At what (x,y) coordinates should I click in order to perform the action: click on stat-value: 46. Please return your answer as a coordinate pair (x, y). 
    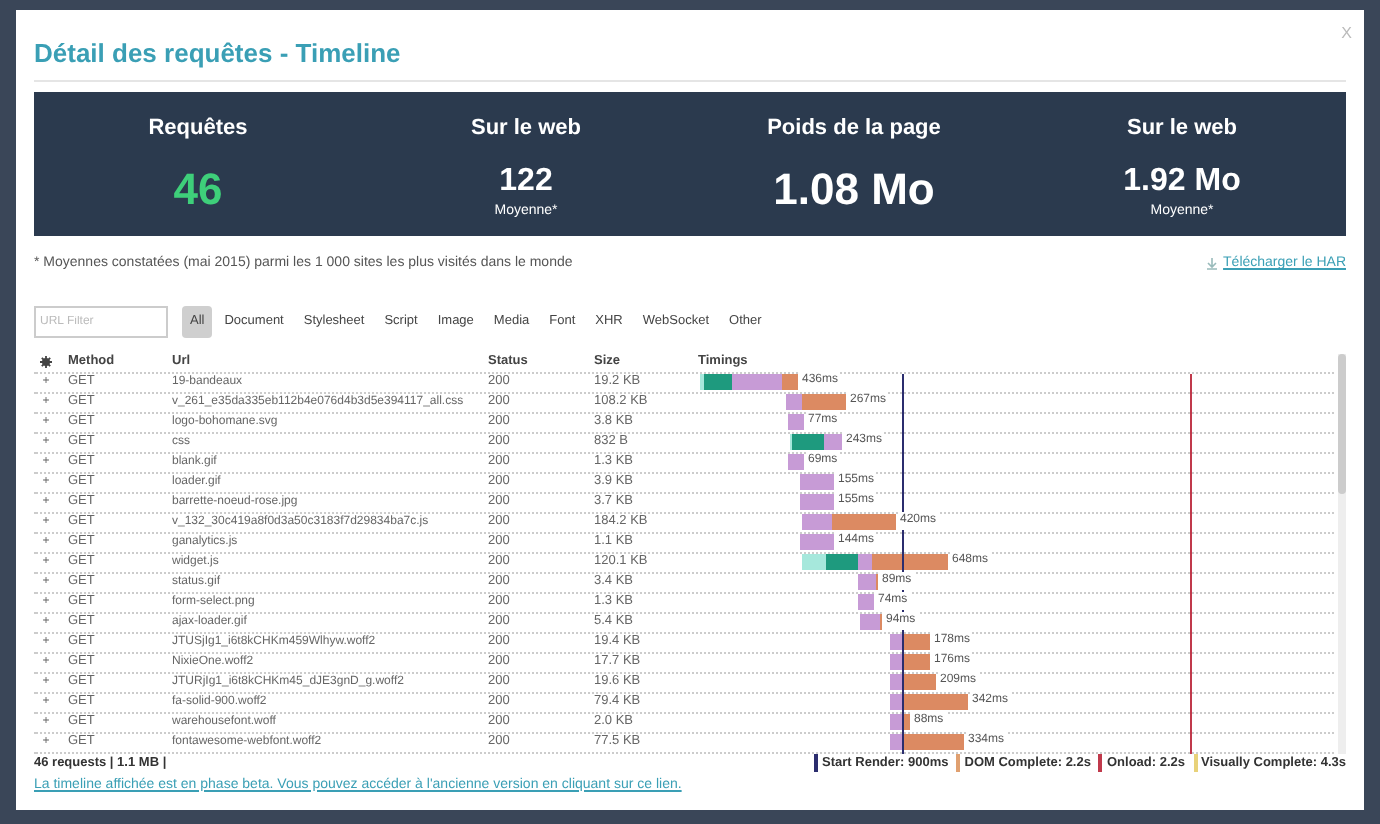
    Looking at the image, I should click on (198, 188).